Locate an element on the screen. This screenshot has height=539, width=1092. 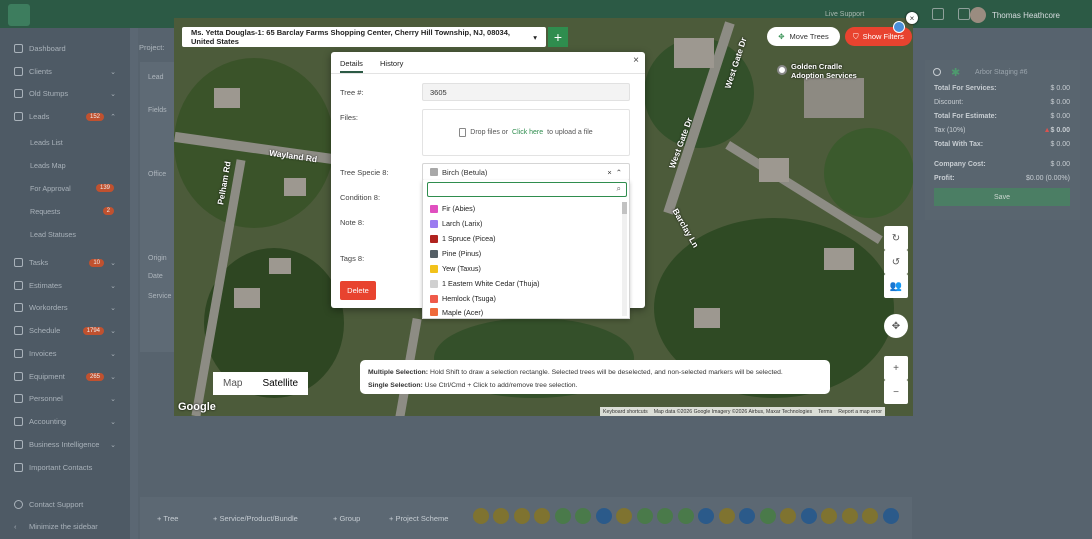
sidebar-item-important-contacts: Important Contacts is located at coordinates (66, 467).